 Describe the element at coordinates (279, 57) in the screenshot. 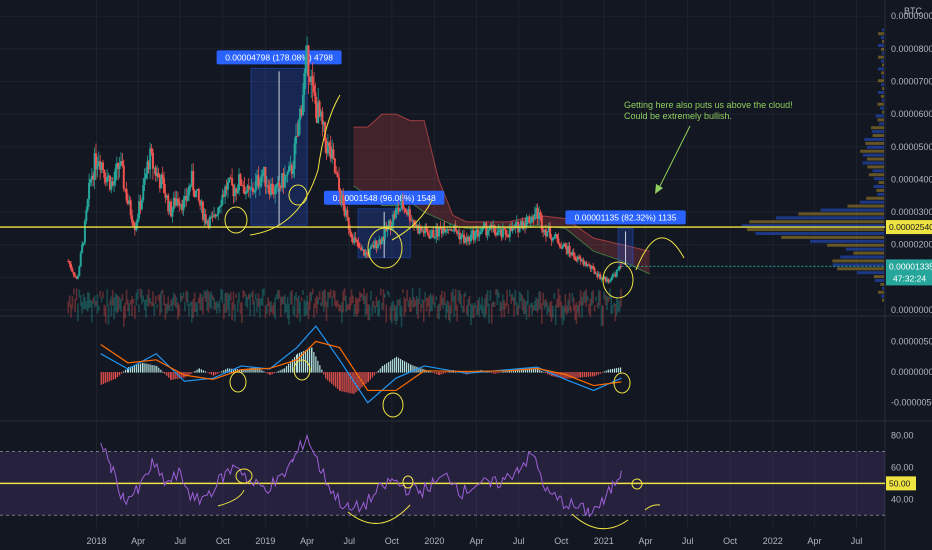

I see `measure-label: 0.00004798 (178.08%) 4798` at that location.